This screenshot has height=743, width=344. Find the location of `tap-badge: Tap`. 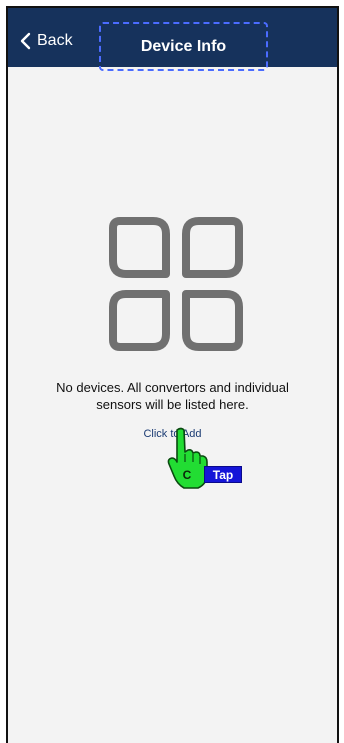

tap-badge: Tap is located at coordinates (223, 474).